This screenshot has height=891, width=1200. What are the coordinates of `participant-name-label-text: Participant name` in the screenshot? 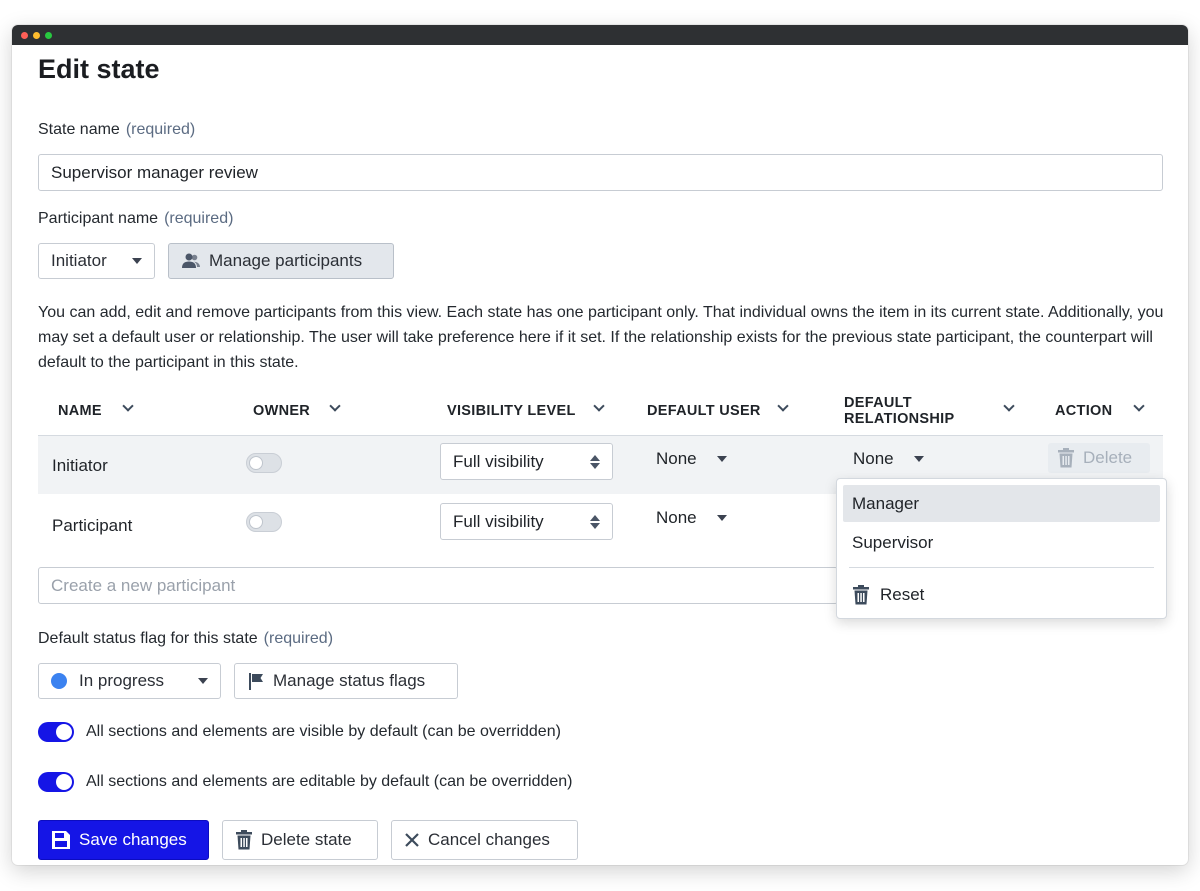 It's located at (98, 218).